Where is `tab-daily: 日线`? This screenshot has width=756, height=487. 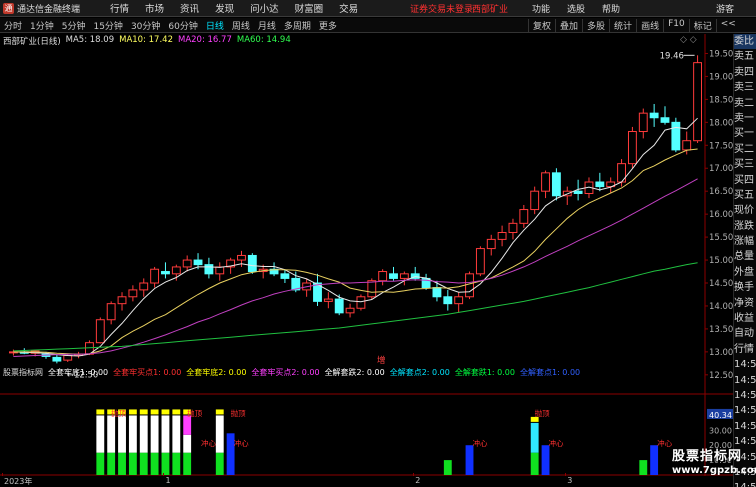
tab-daily: 日线 is located at coordinates (215, 25).